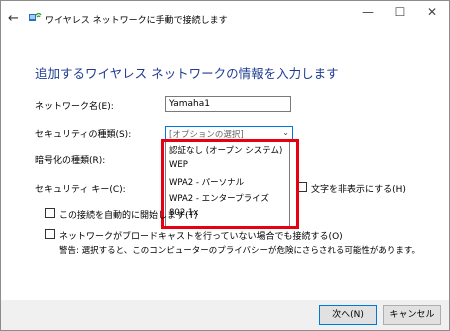 Image resolution: width=450 pixels, height=331 pixels. Describe the element at coordinates (225, 315) in the screenshot. I see `footer-bar: 次へ(N) キャンセル` at that location.